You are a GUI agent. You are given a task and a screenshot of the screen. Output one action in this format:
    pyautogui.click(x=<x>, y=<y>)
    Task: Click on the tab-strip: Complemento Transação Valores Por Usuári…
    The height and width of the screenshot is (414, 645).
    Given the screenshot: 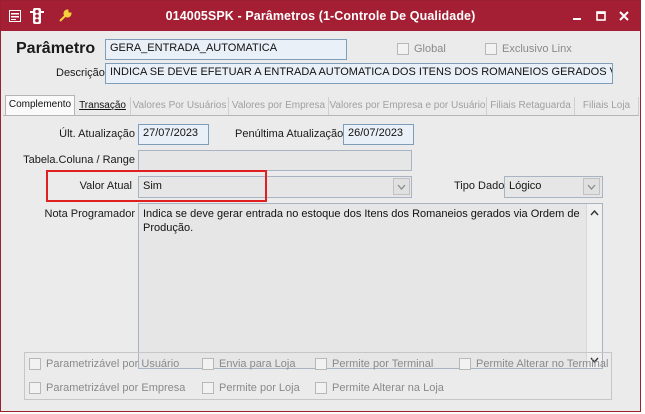 What is the action you would take?
    pyautogui.click(x=320, y=105)
    